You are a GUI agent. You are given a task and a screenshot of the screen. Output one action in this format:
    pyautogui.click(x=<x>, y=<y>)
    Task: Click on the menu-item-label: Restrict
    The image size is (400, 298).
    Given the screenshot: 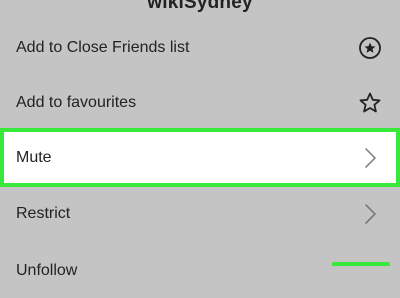 What is the action you would take?
    pyautogui.click(x=43, y=213)
    